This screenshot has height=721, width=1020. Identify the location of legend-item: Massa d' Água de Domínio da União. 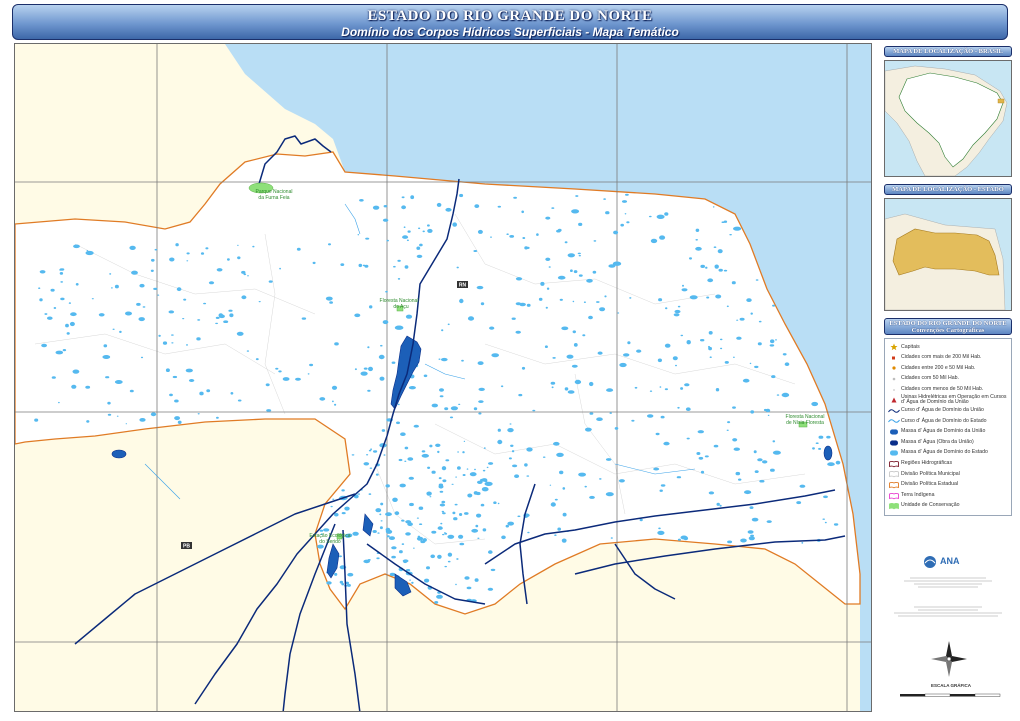
(948, 432).